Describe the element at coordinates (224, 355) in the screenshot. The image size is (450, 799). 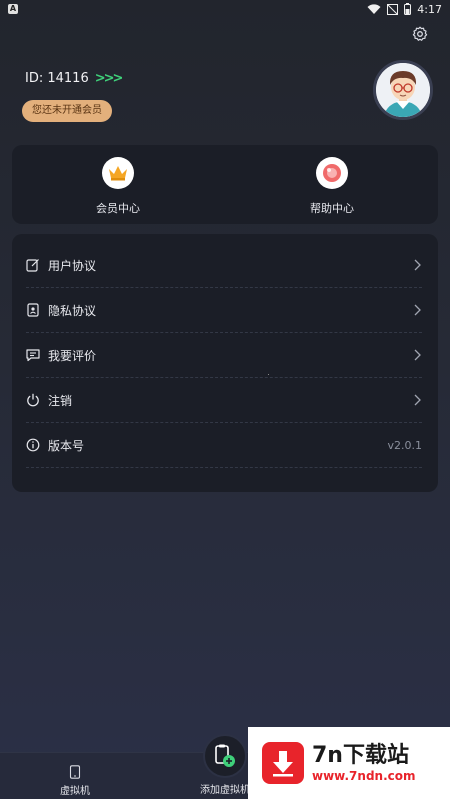
I see `menu-item-rate-app: 我要评价` at that location.